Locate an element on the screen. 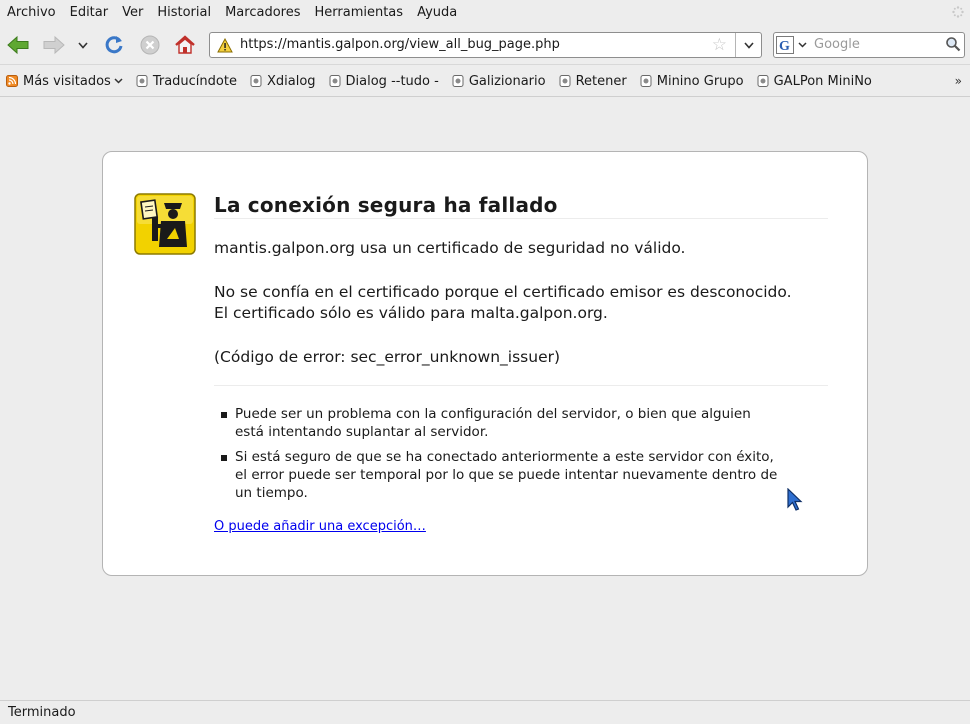 The height and width of the screenshot is (724, 970). bookmark-item: Galizionario is located at coordinates (499, 81).